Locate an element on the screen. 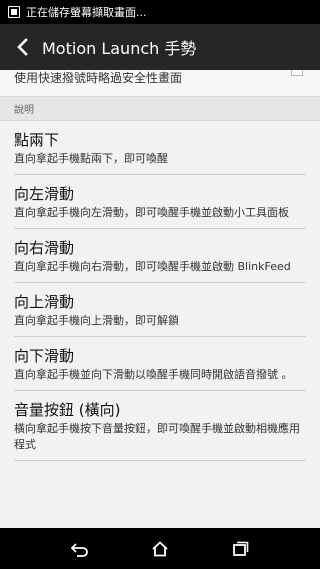  list-item-title: 向上滑動 is located at coordinates (44, 302).